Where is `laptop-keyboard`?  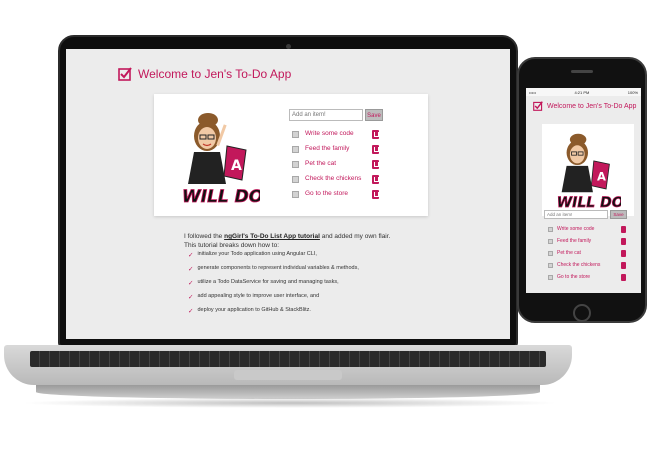
laptop-keyboard is located at coordinates (288, 359).